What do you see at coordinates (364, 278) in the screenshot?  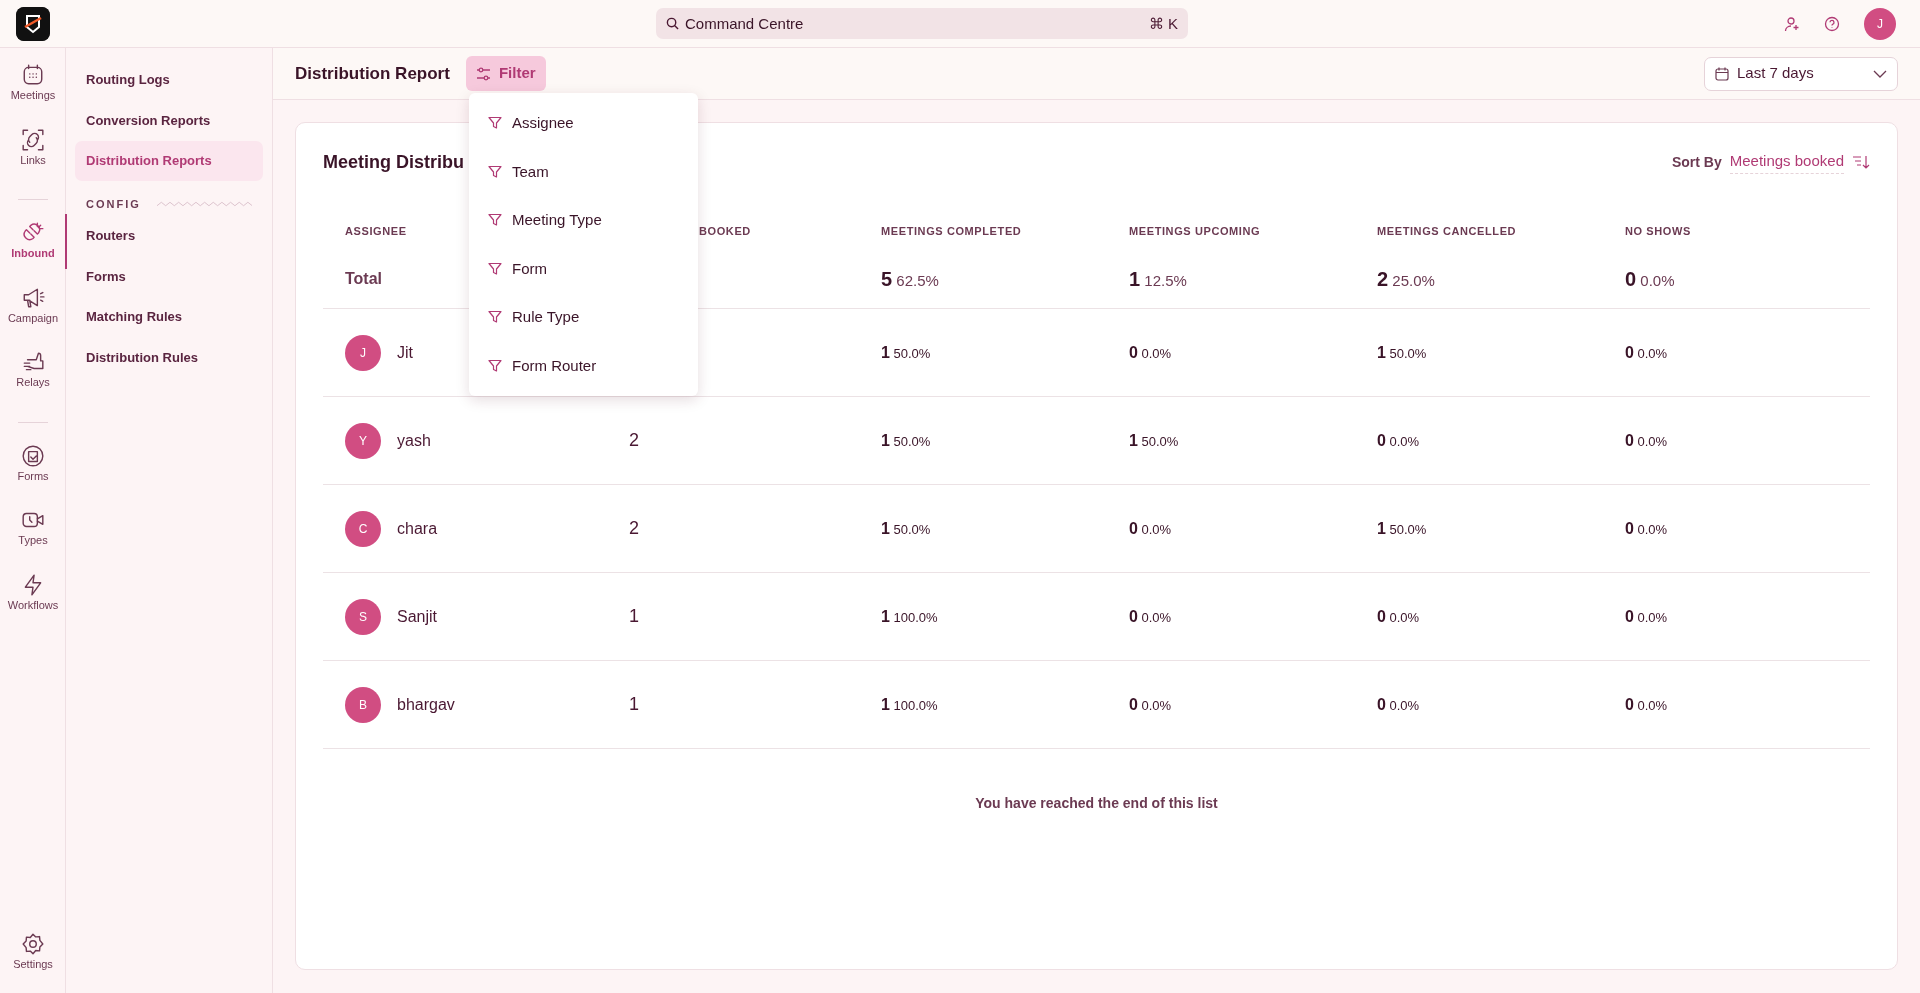 I see `row-label: Total` at bounding box center [364, 278].